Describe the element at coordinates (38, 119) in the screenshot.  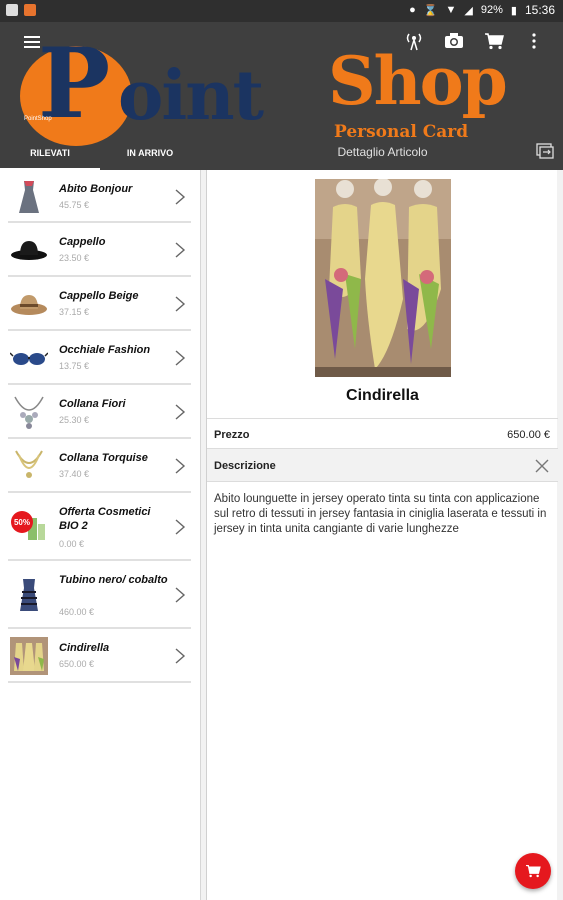
I see `logo-tiny-text: PointShop` at that location.